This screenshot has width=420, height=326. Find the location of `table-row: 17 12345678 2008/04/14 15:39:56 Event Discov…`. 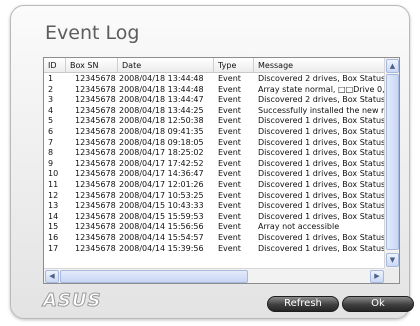

table-row: 17 12345678 2008/04/14 15:39:56 Event Discov… is located at coordinates (214, 249).